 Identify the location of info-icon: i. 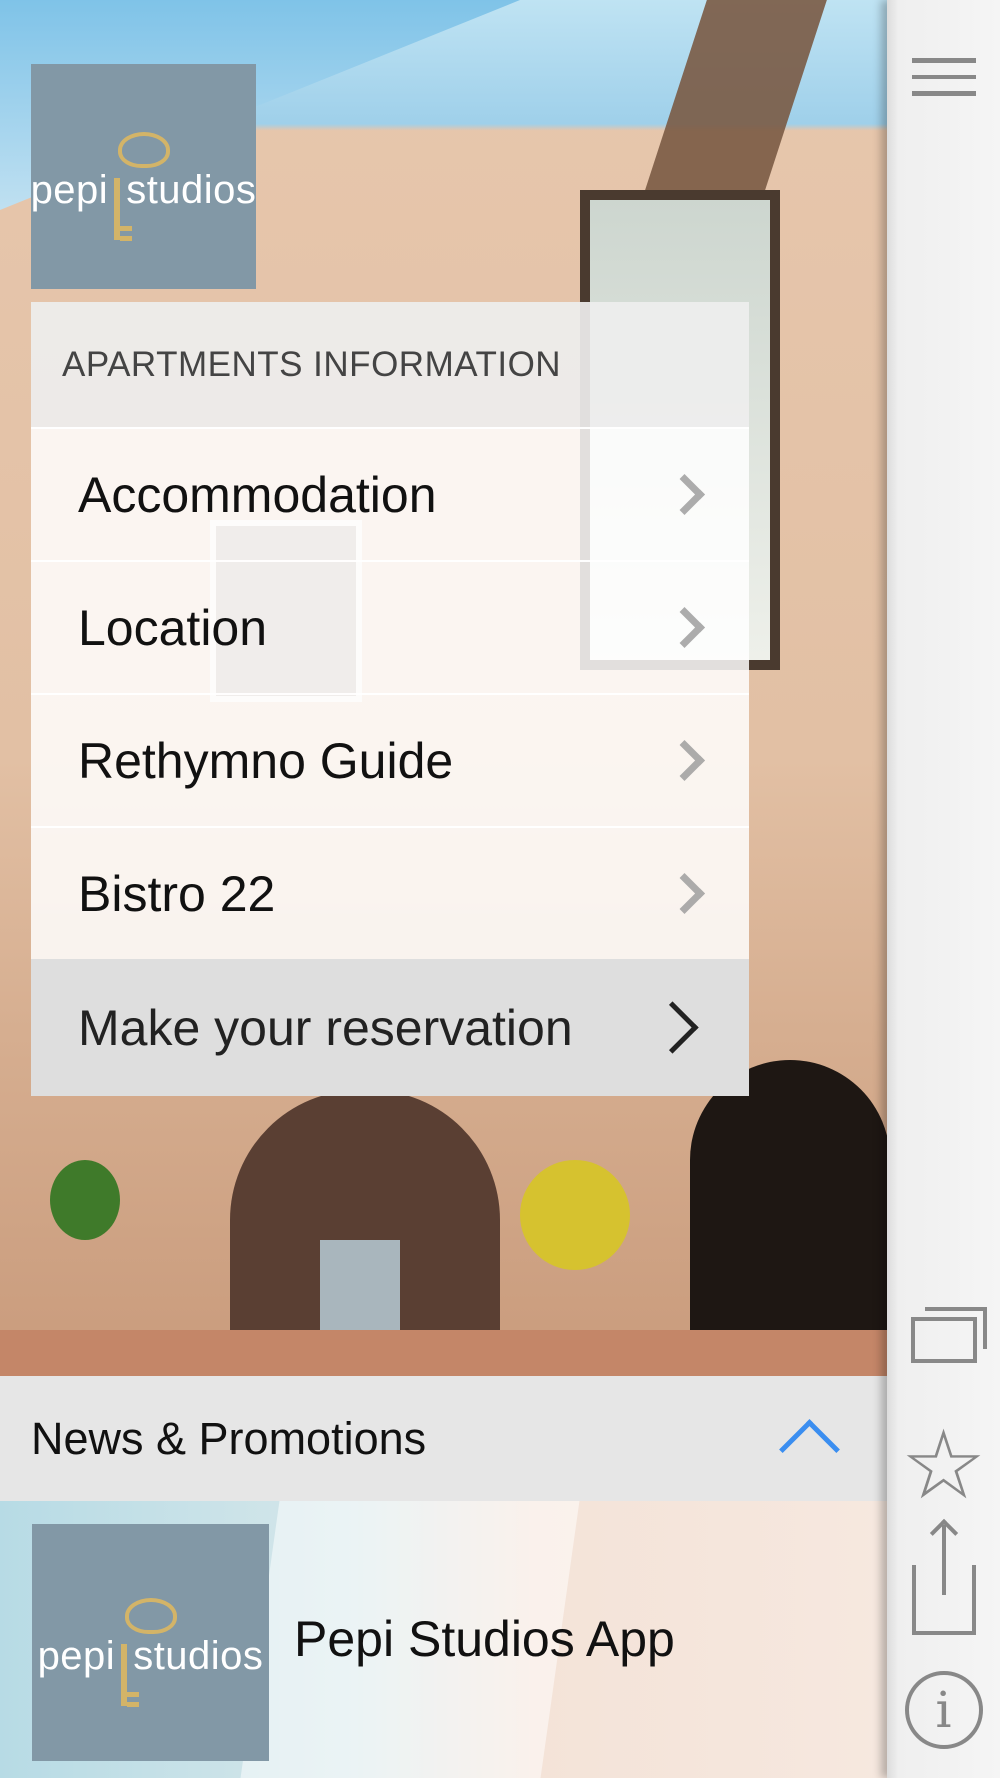
(943, 1710).